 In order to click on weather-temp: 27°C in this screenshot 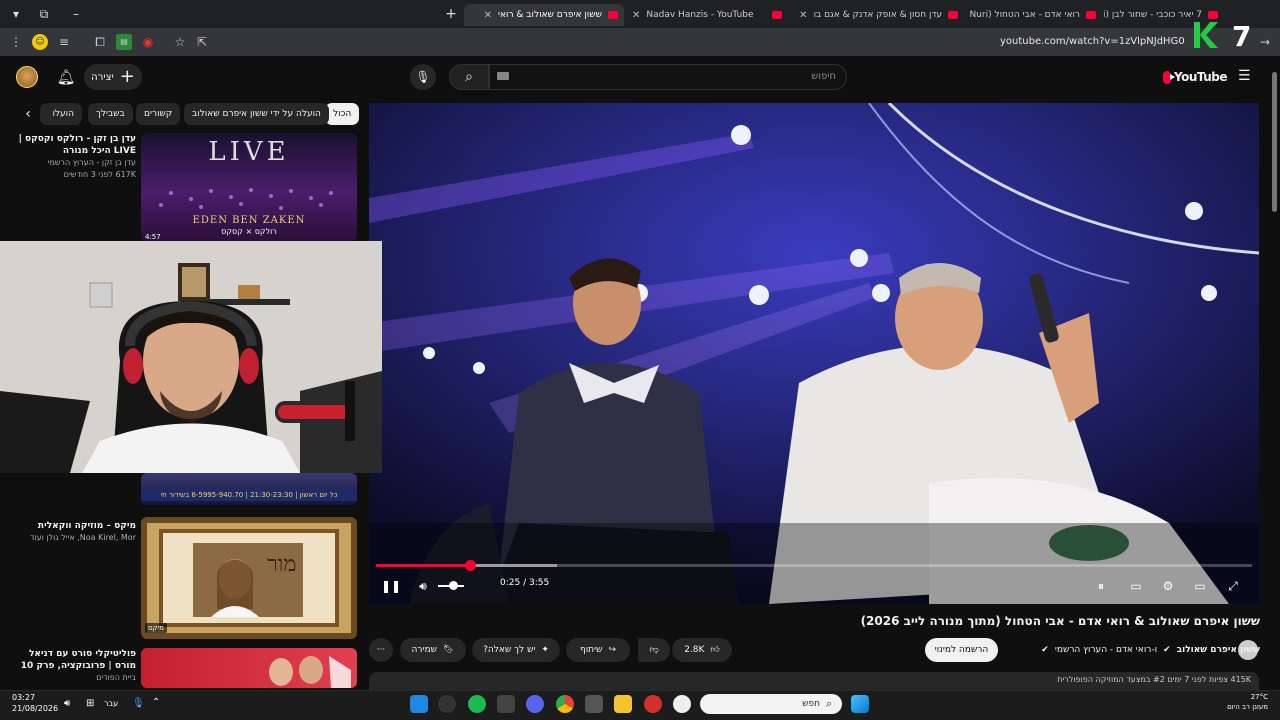, I will do `click(1259, 697)`.